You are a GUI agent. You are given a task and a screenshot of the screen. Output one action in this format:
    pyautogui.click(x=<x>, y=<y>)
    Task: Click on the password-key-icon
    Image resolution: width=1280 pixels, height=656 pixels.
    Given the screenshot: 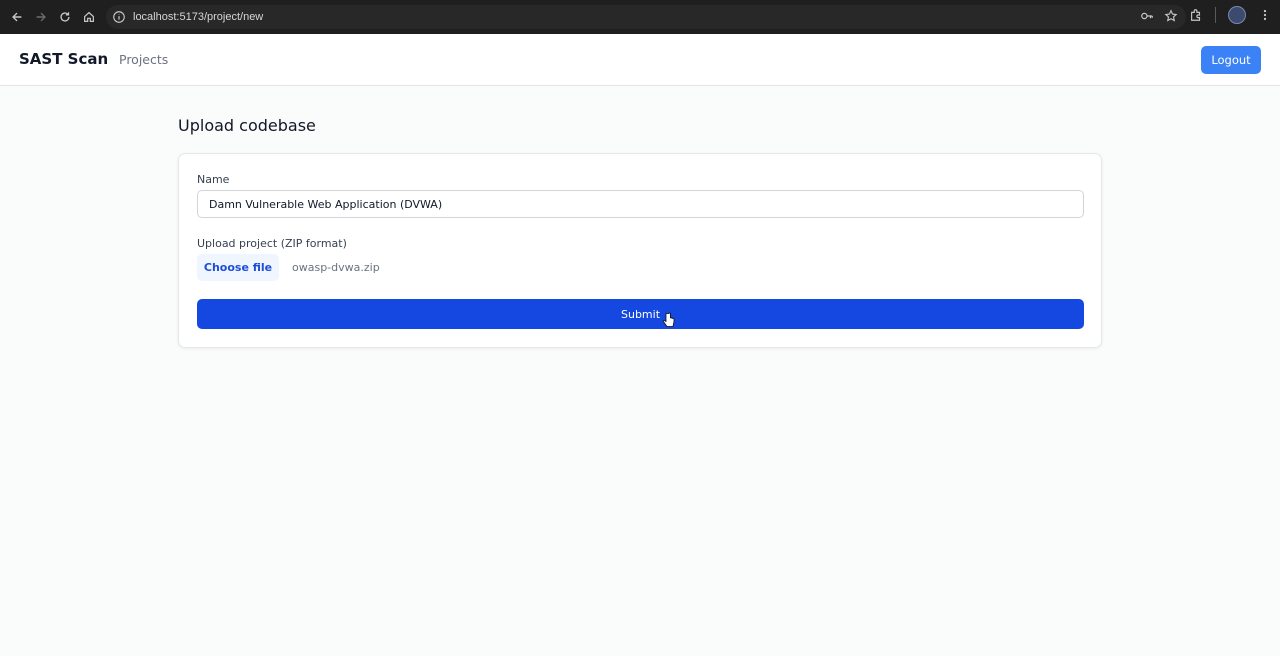 What is the action you would take?
    pyautogui.click(x=1147, y=16)
    